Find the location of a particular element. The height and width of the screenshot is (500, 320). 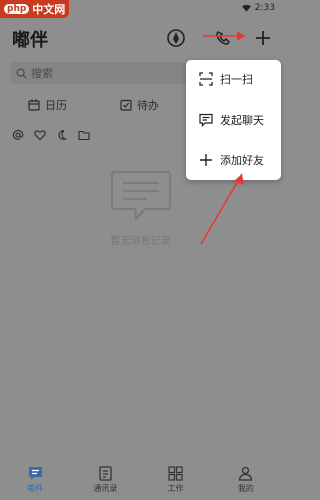

app-header: 嘟伴 is located at coordinates (140, 37).